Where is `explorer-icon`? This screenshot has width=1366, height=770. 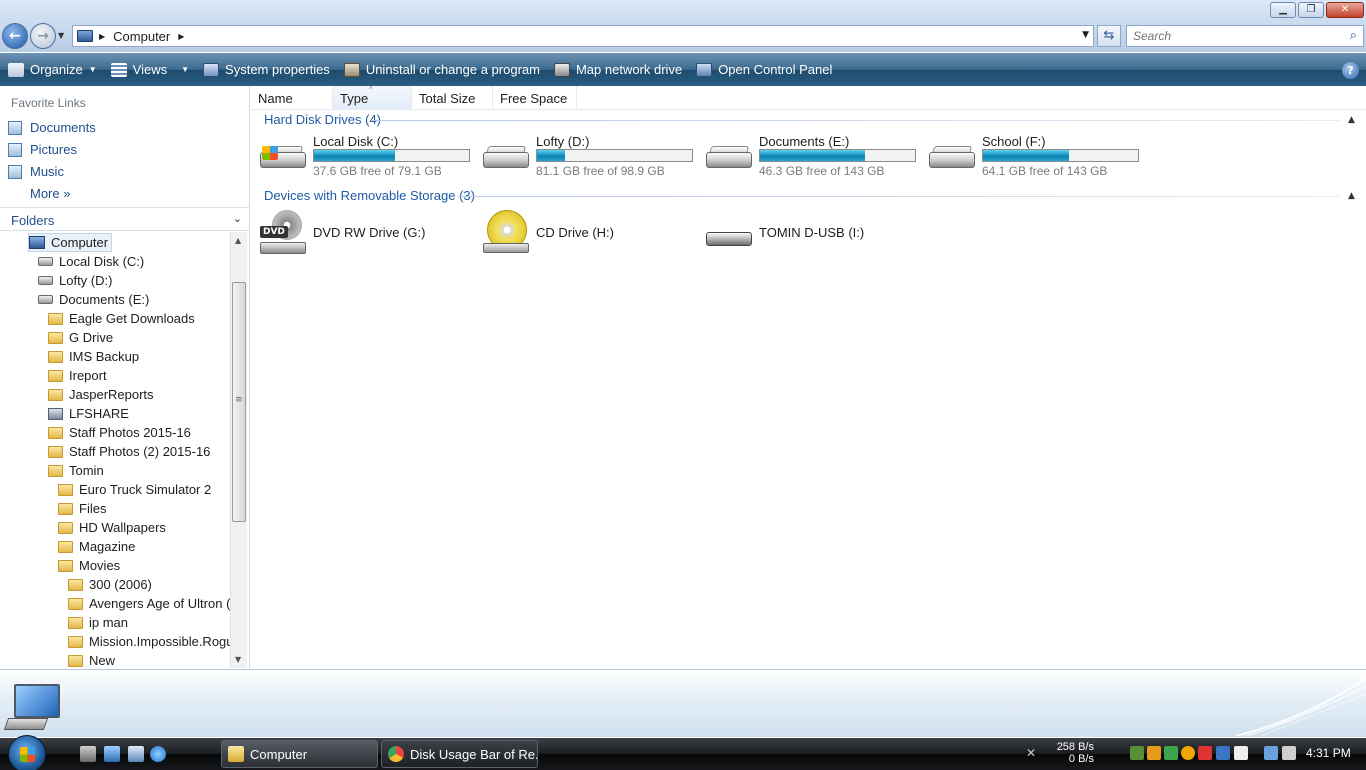
explorer-icon is located at coordinates (236, 754).